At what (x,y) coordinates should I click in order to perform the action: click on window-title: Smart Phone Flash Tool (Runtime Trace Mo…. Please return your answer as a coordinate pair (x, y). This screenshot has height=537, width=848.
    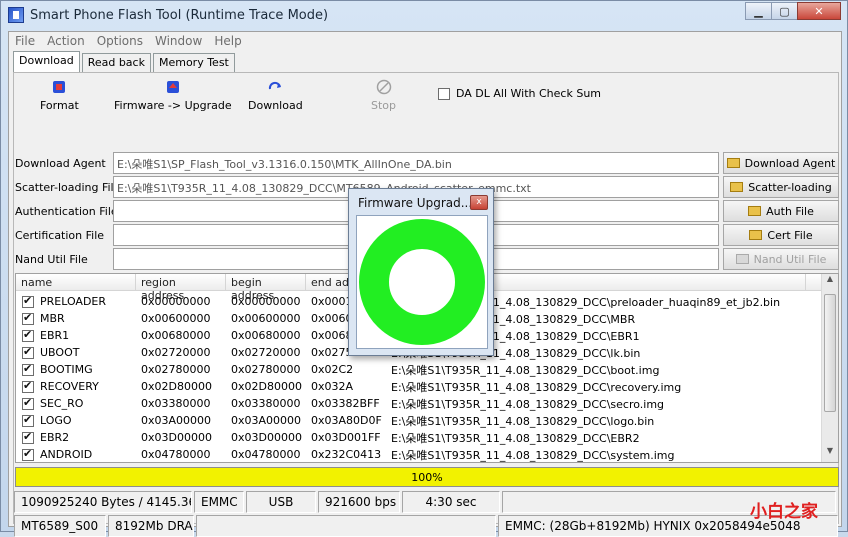
    Looking at the image, I should click on (179, 15).